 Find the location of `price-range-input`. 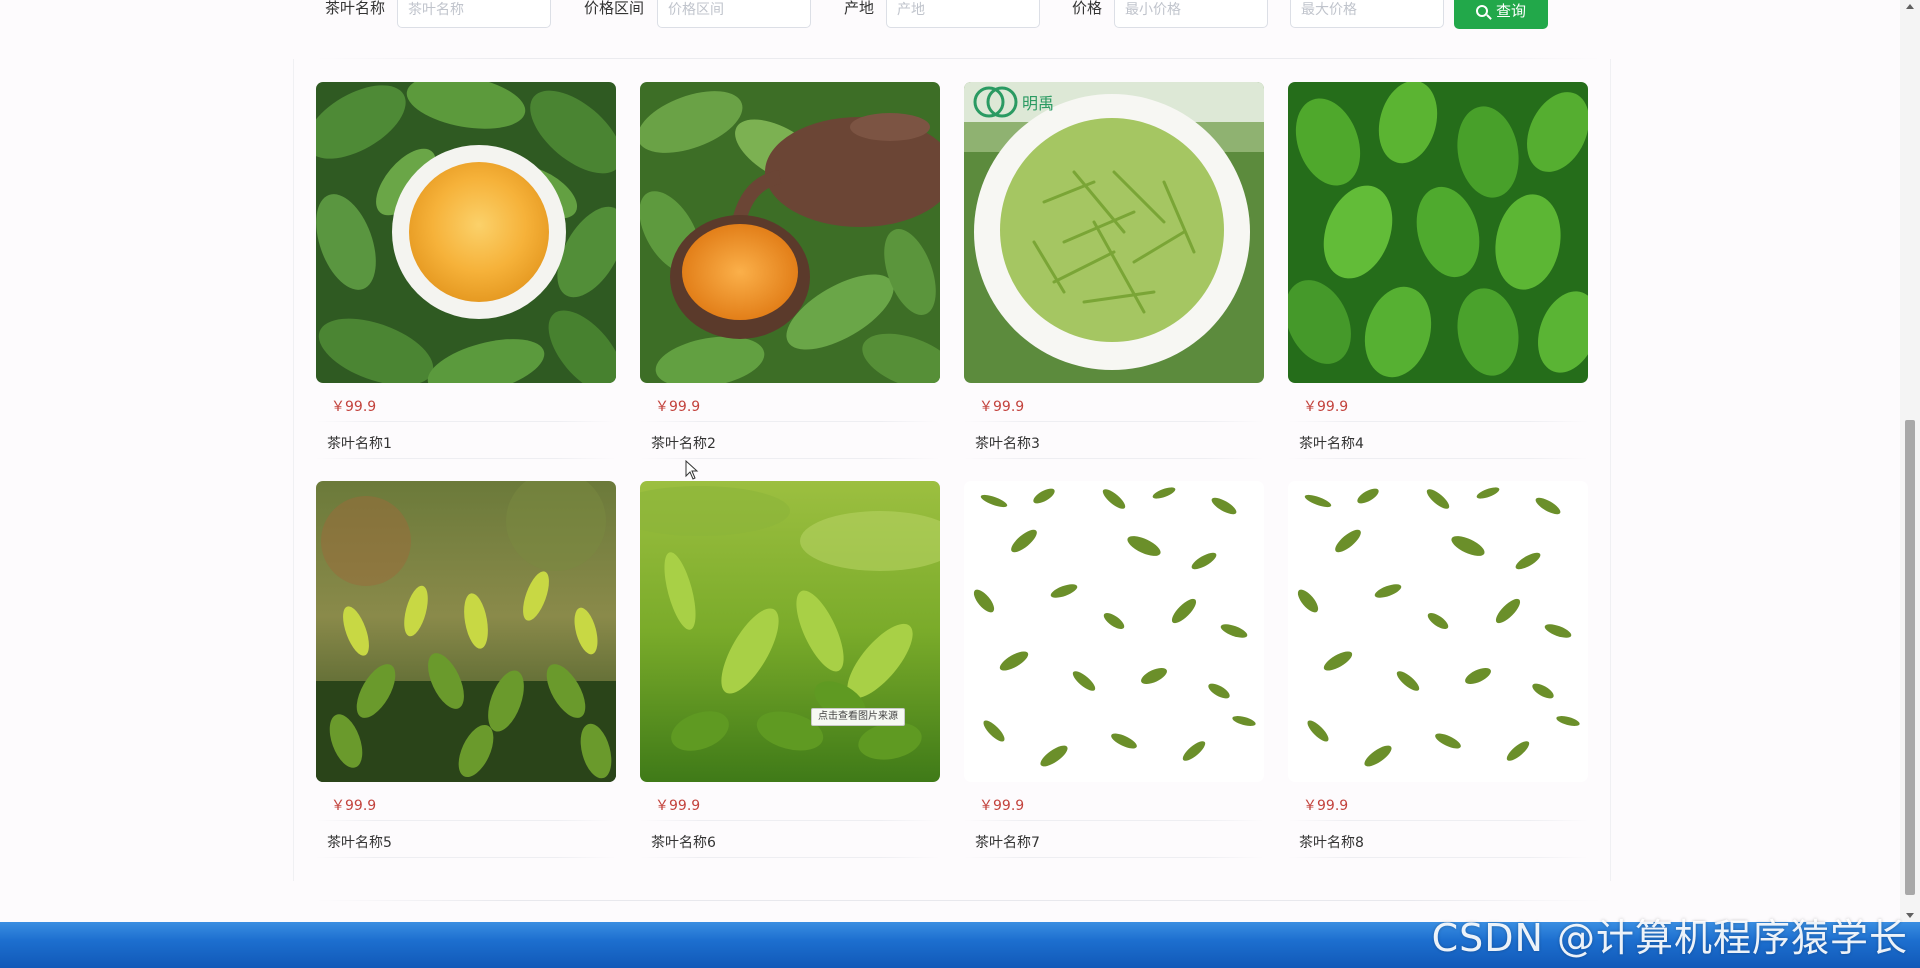

price-range-input is located at coordinates (734, 14).